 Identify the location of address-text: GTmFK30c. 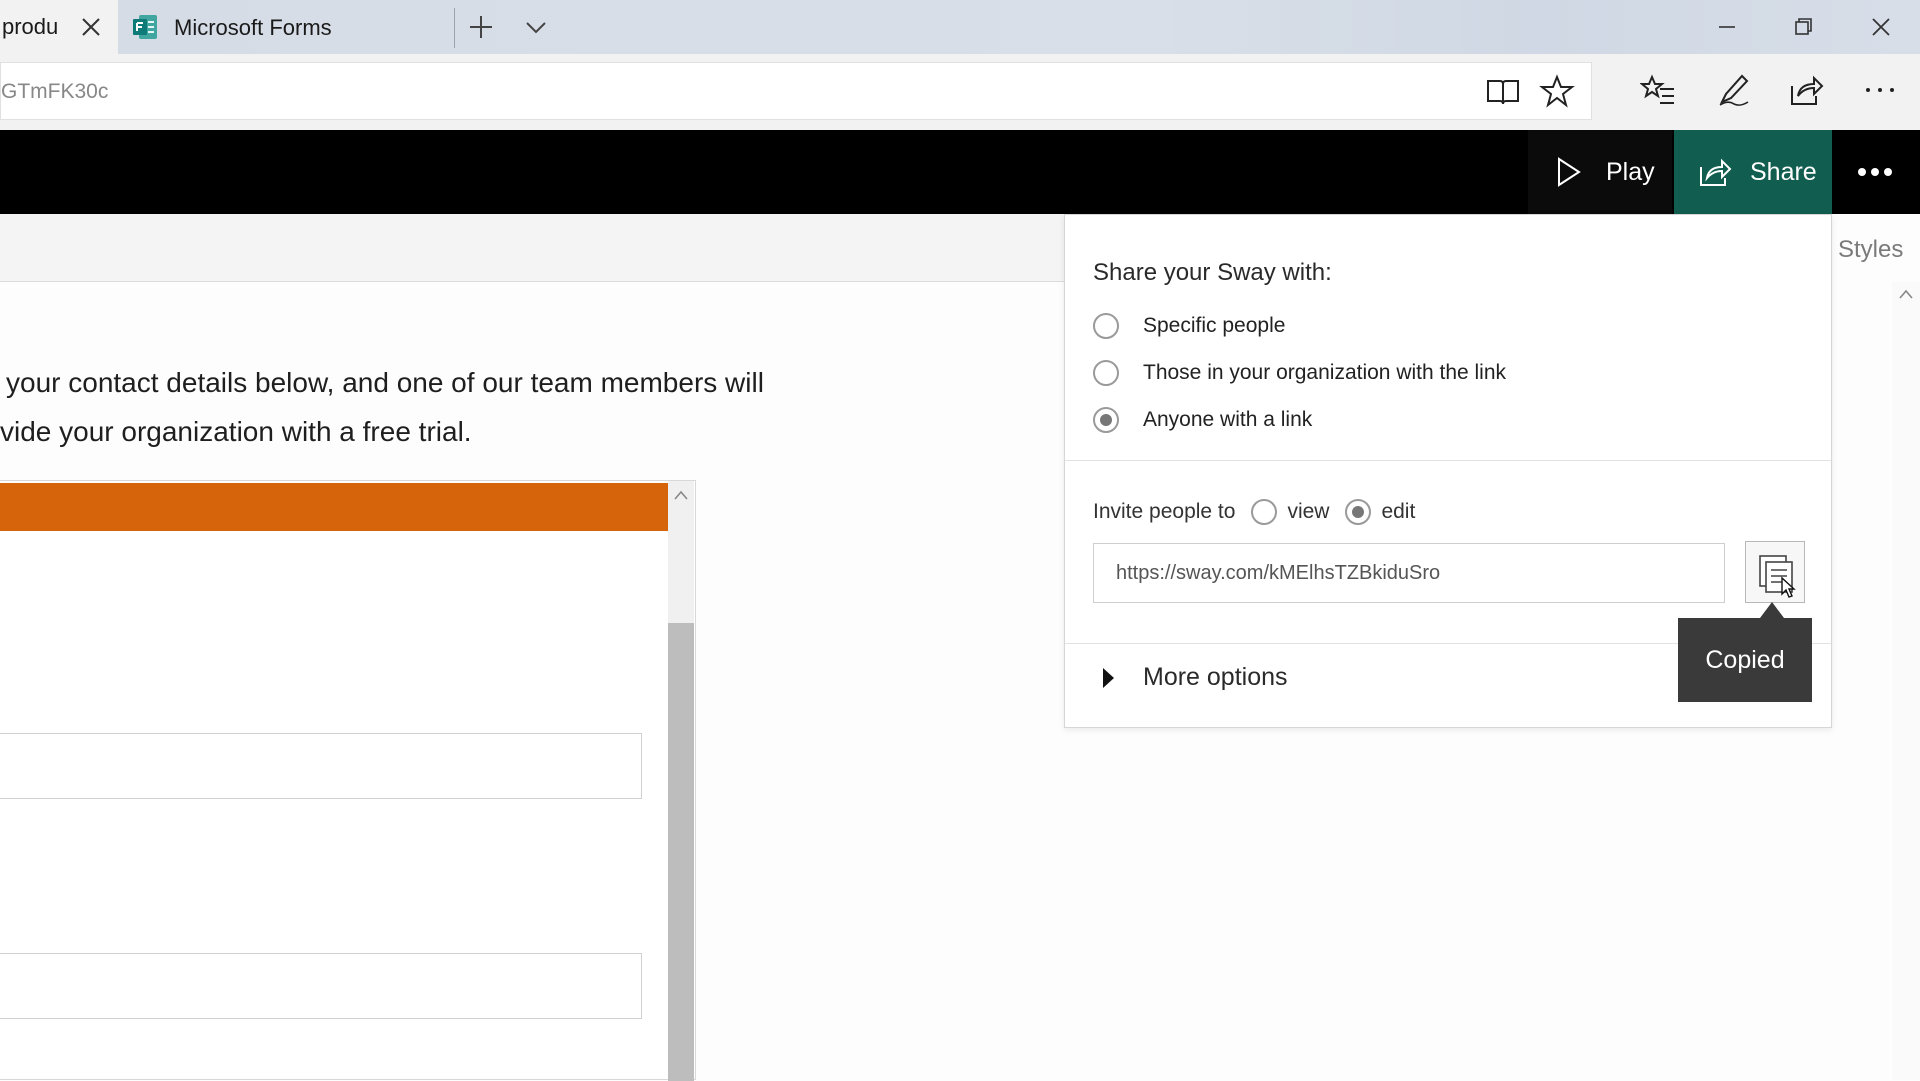
(55, 91).